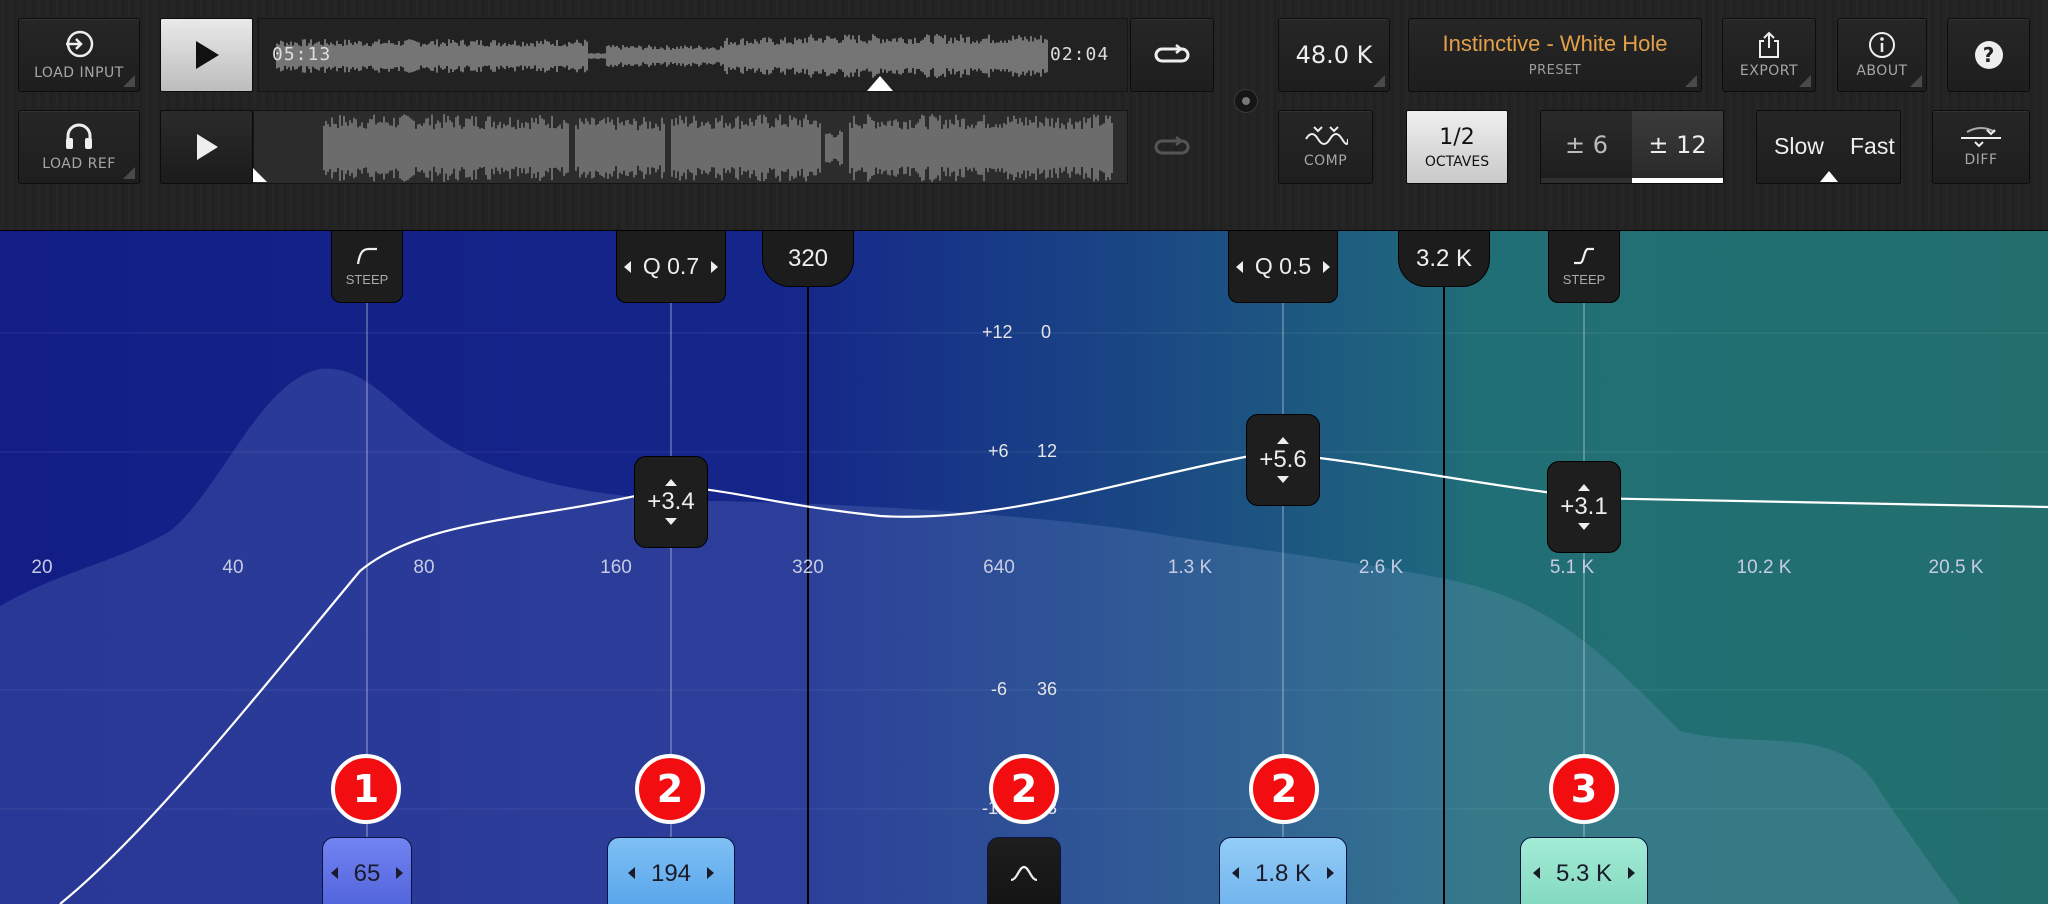 Image resolution: width=2048 pixels, height=904 pixels. Describe the element at coordinates (1457, 147) in the screenshot. I see `octaves-button: 1/2 OCTAVES` at that location.